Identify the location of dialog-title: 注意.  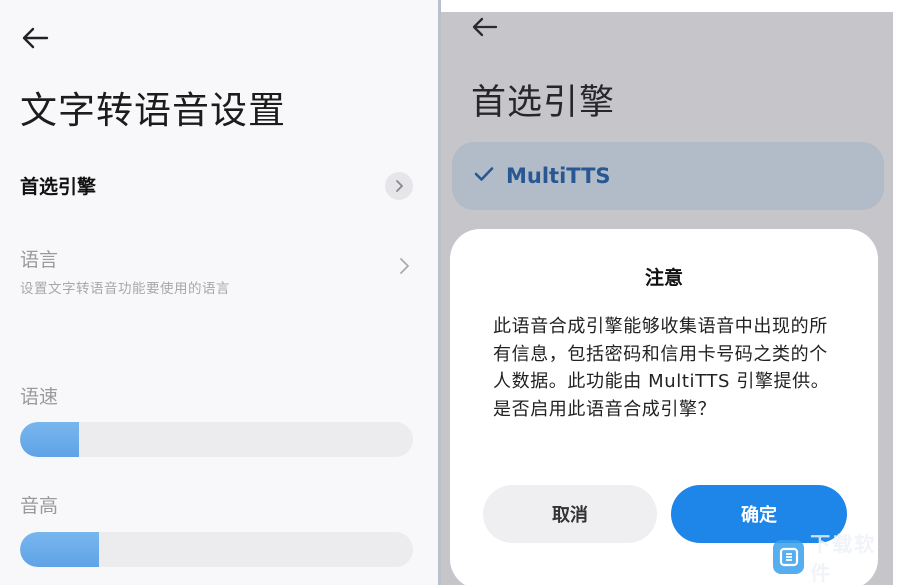
(663, 278).